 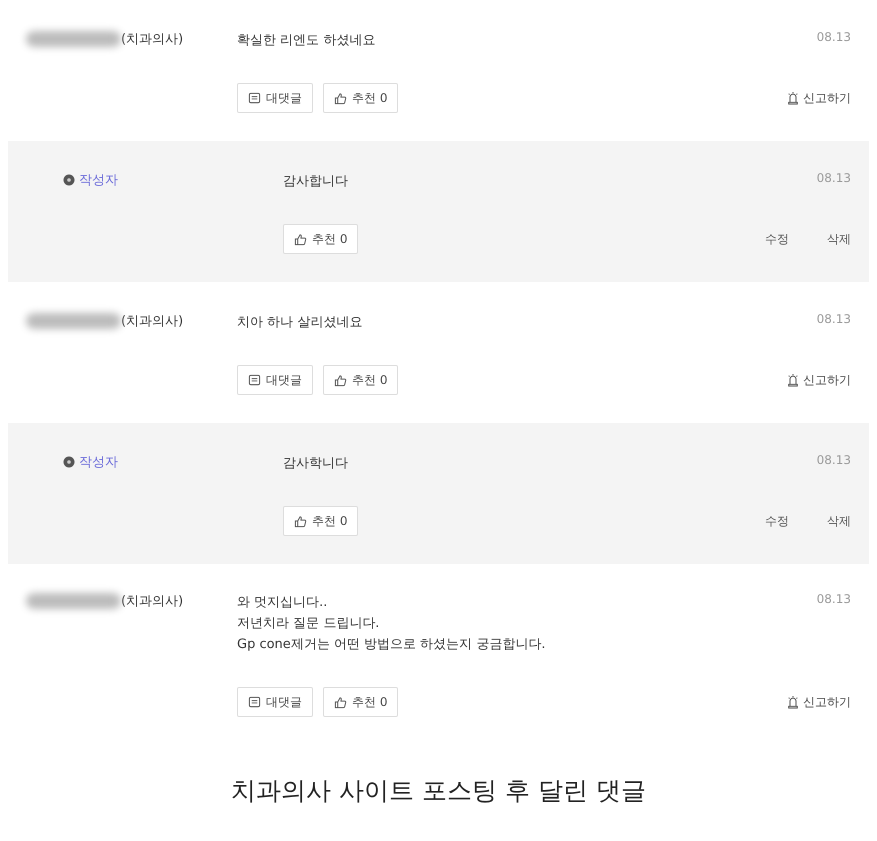 What do you see at coordinates (316, 182) in the screenshot?
I see `reply-text: 감사합니다` at bounding box center [316, 182].